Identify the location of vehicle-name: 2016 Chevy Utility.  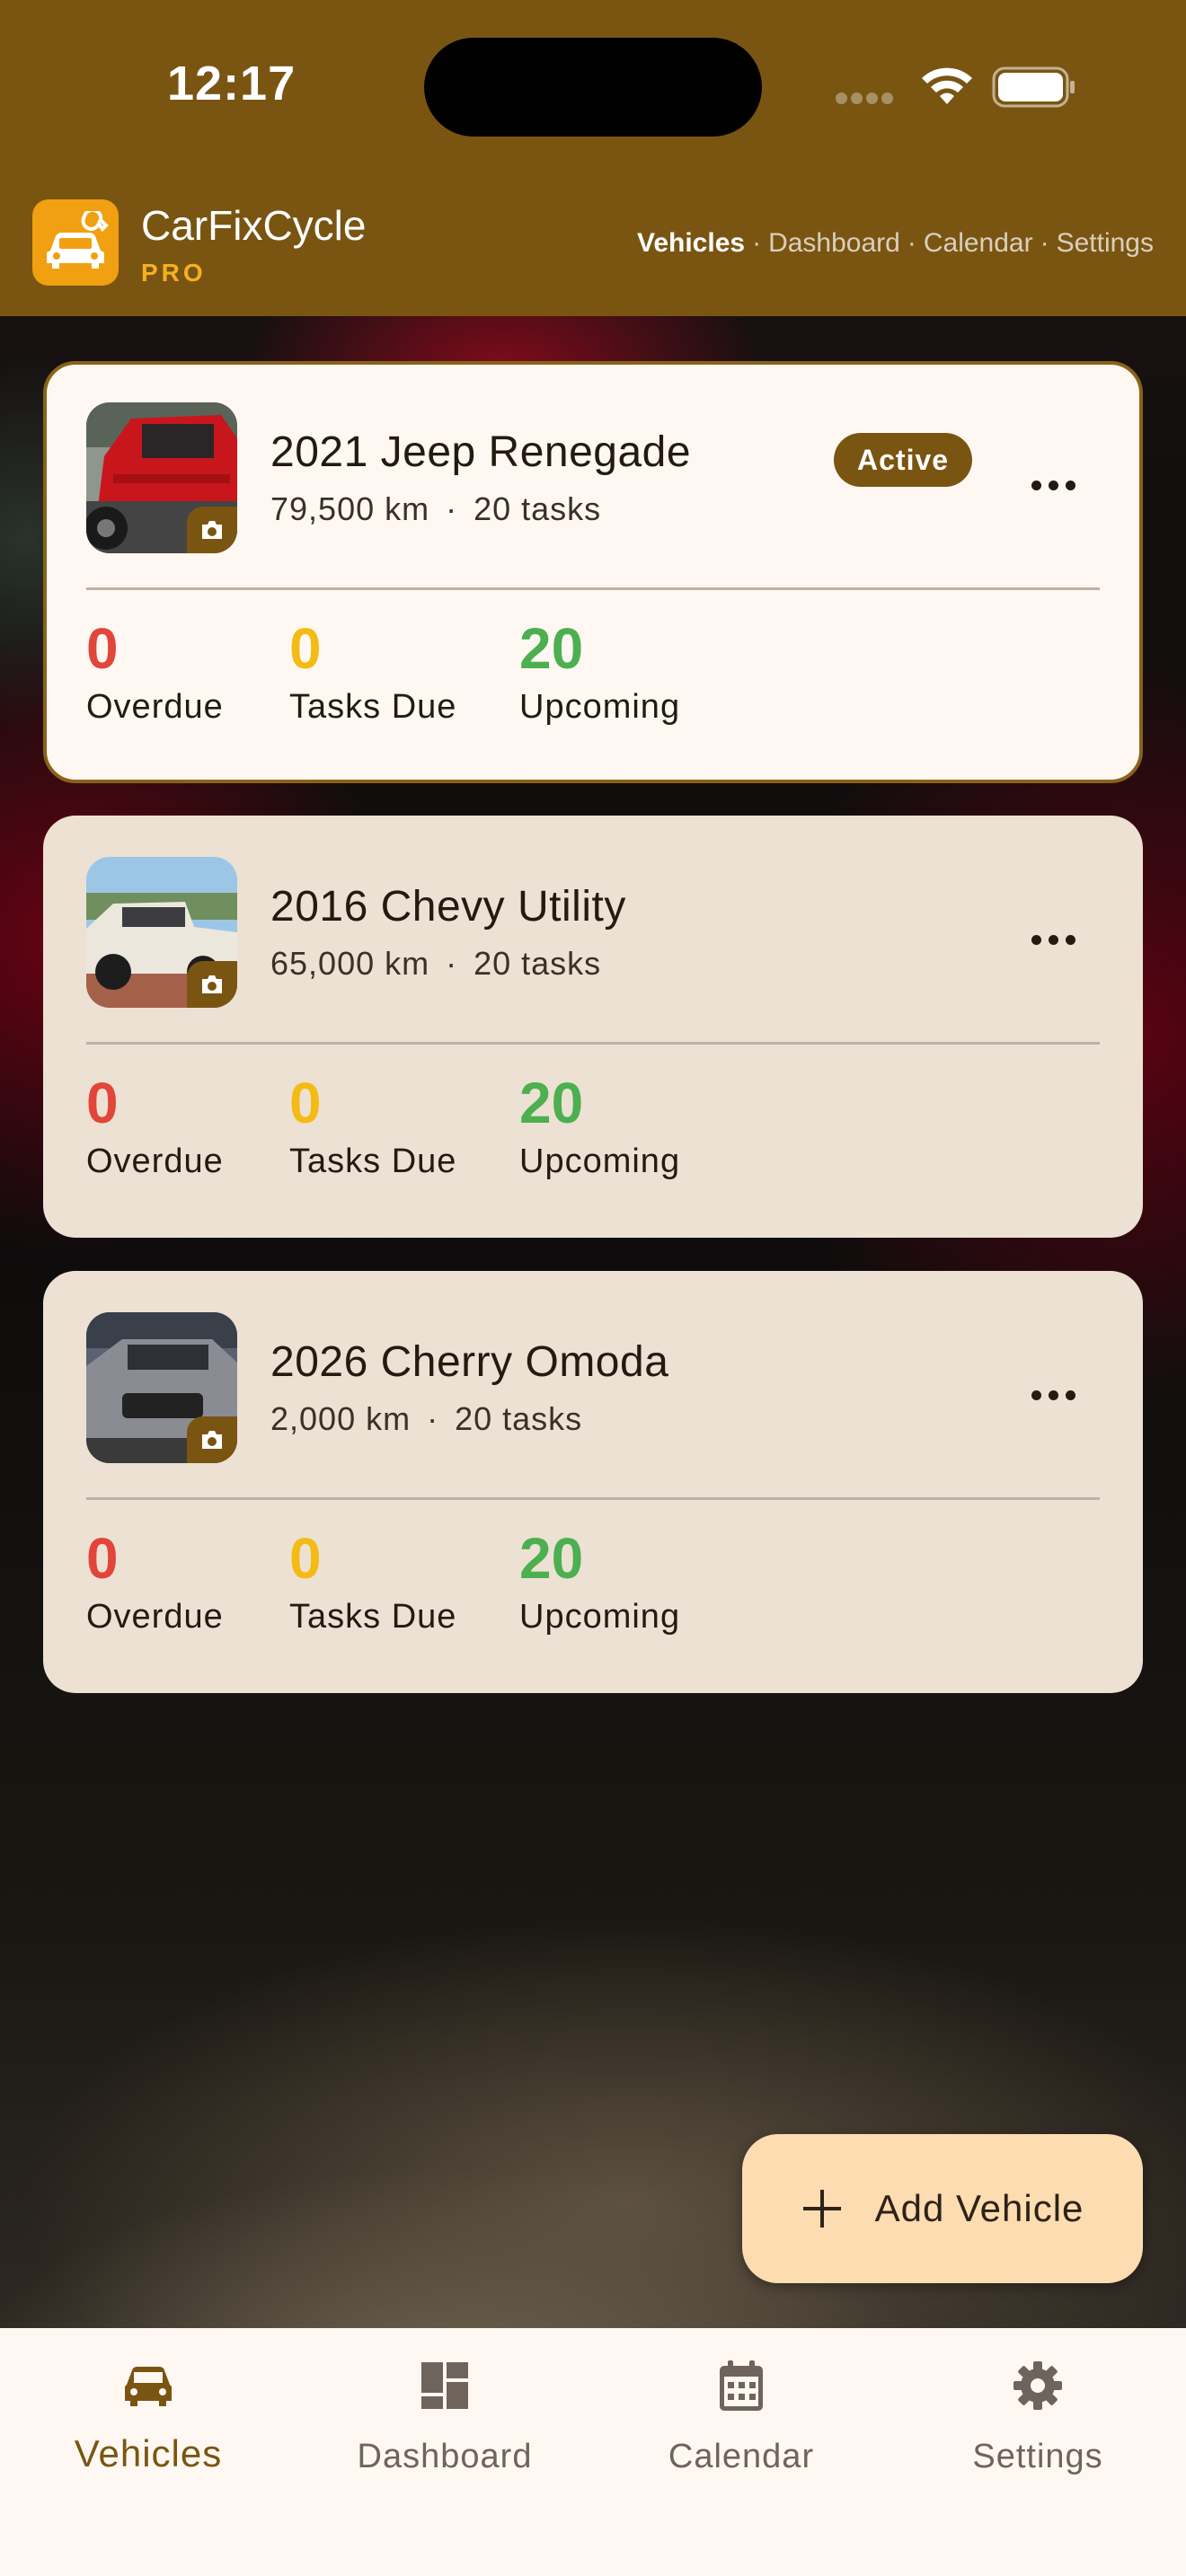
(448, 907).